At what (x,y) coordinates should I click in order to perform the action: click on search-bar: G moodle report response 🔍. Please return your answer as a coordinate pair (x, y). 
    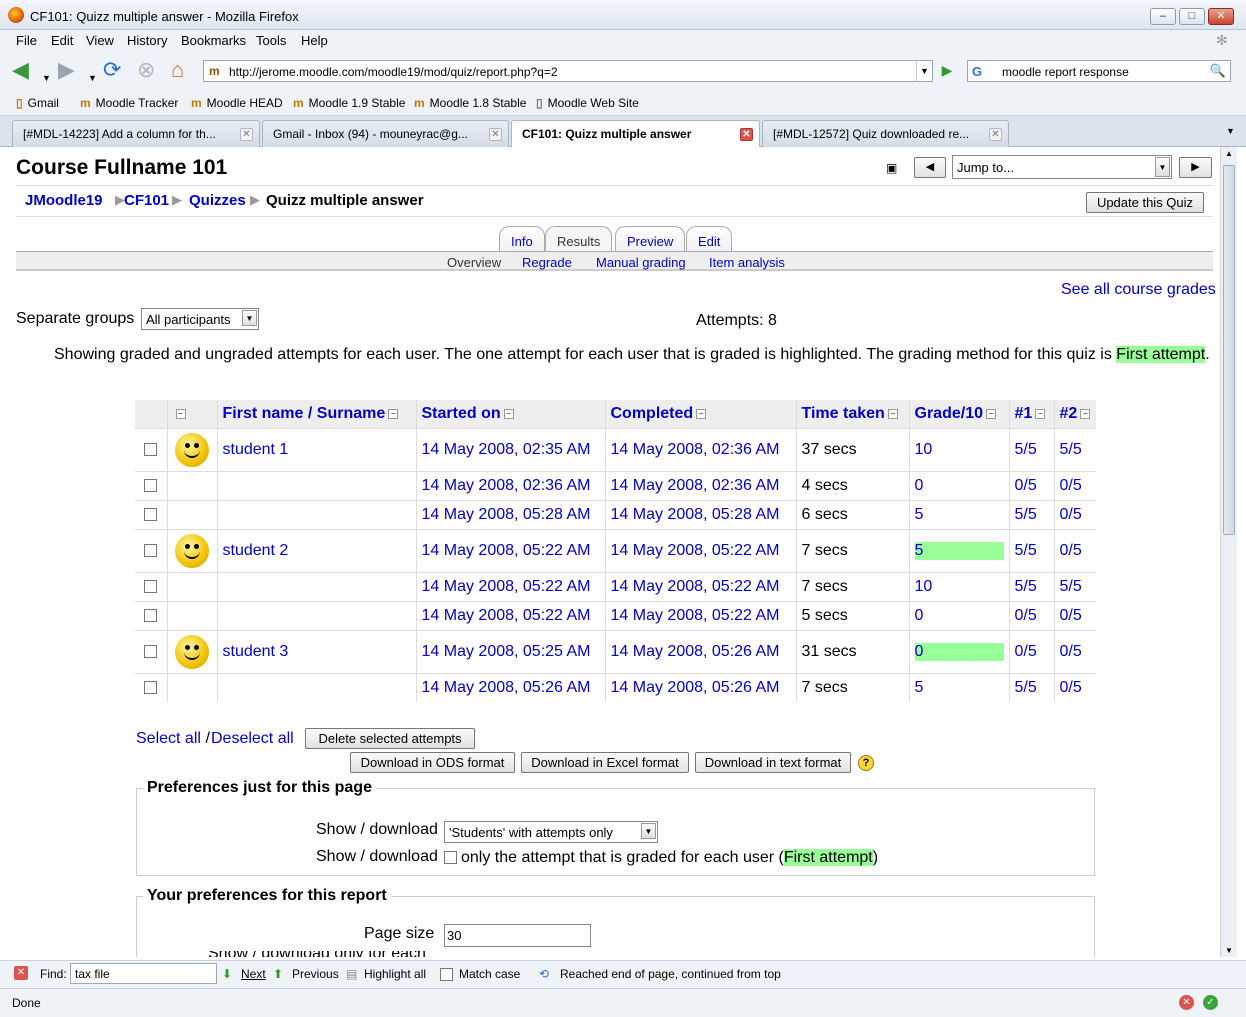
    Looking at the image, I should click on (1099, 71).